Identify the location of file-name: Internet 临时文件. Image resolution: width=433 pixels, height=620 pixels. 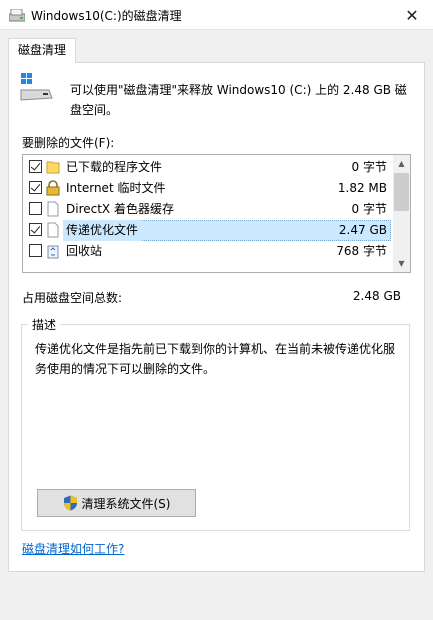
(116, 188).